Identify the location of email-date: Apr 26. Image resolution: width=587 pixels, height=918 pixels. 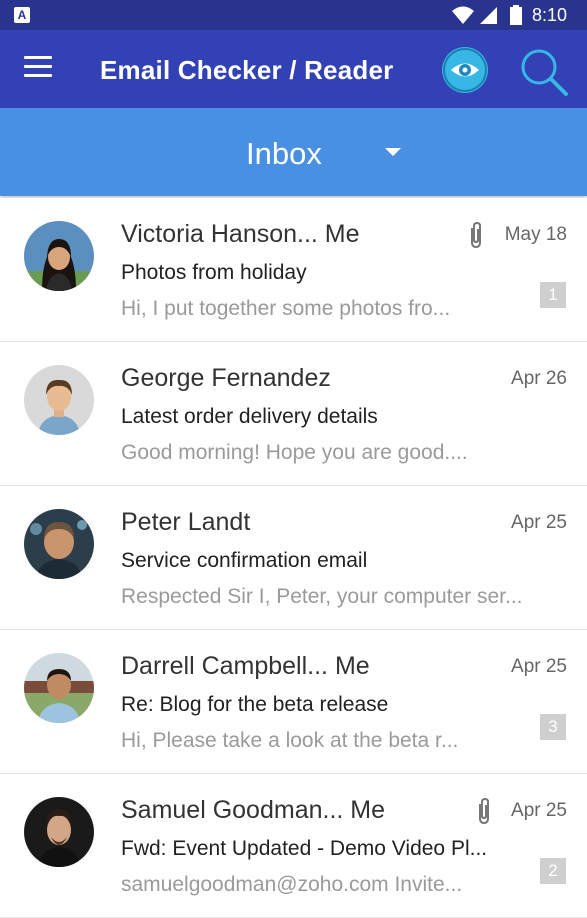
(539, 378).